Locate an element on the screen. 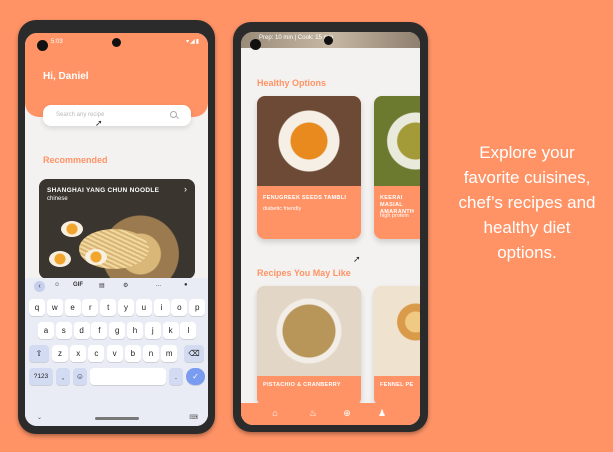 This screenshot has width=613, height=452. key-z: z is located at coordinates (60, 353).